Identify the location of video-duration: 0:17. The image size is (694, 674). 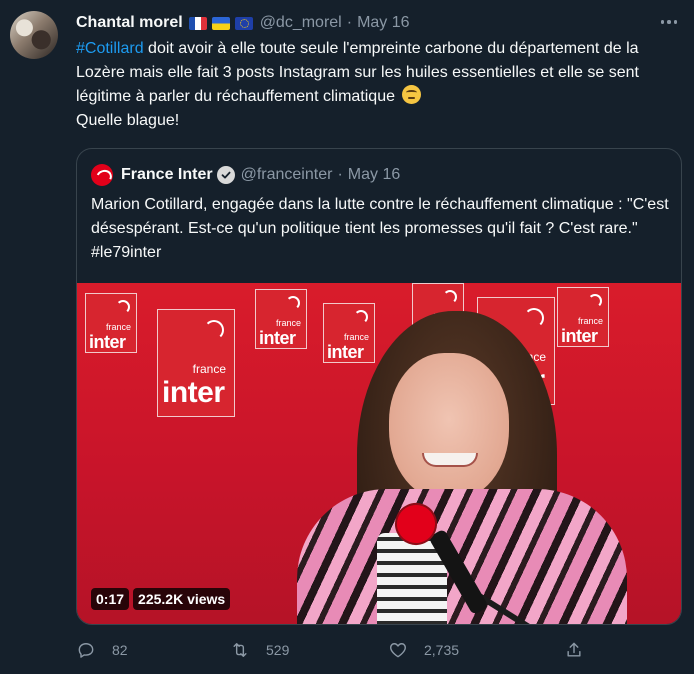
(110, 599).